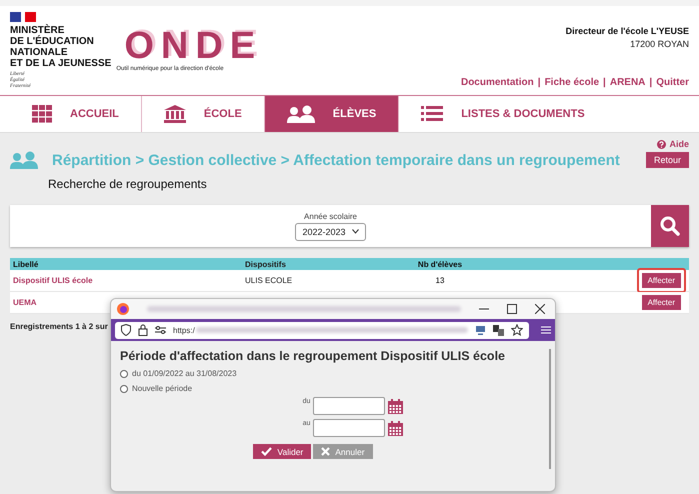  I want to click on flag-icon, so click(23, 17).